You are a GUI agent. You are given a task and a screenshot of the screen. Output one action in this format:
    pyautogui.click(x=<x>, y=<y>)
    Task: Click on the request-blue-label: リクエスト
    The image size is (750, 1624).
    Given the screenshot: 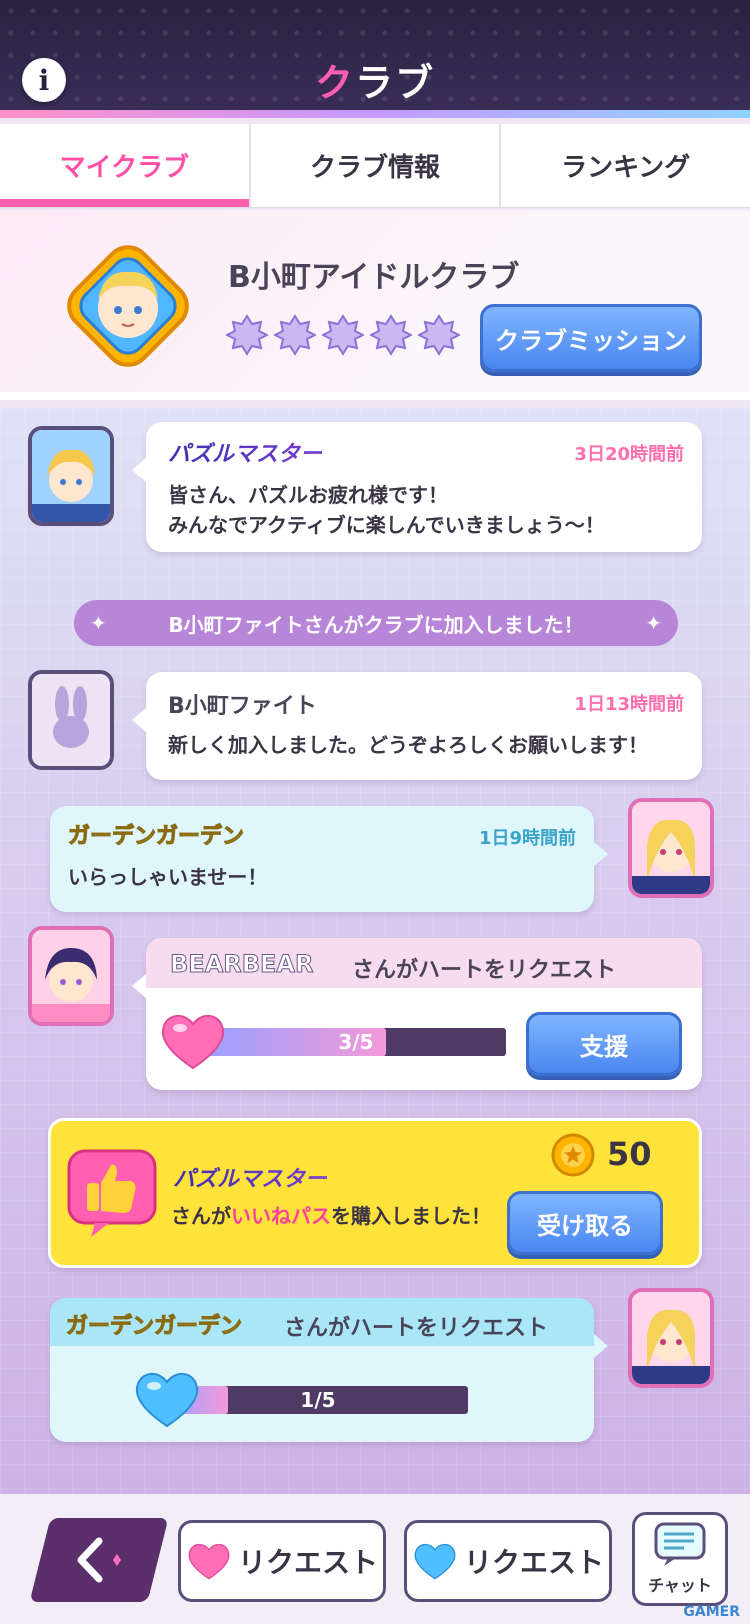 What is the action you would take?
    pyautogui.click(x=533, y=1562)
    